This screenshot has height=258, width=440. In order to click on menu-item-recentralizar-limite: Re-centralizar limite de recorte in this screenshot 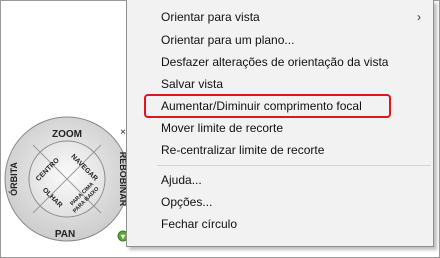, I will do `click(280, 150)`.